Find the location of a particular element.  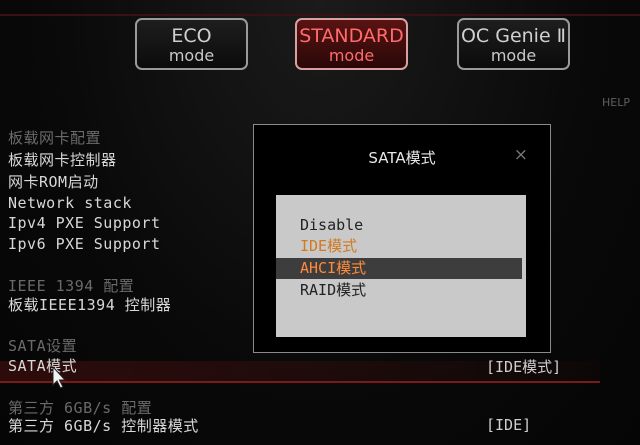

oc-genie-mode-button: OC Genie Ⅱ mode is located at coordinates (513, 44).